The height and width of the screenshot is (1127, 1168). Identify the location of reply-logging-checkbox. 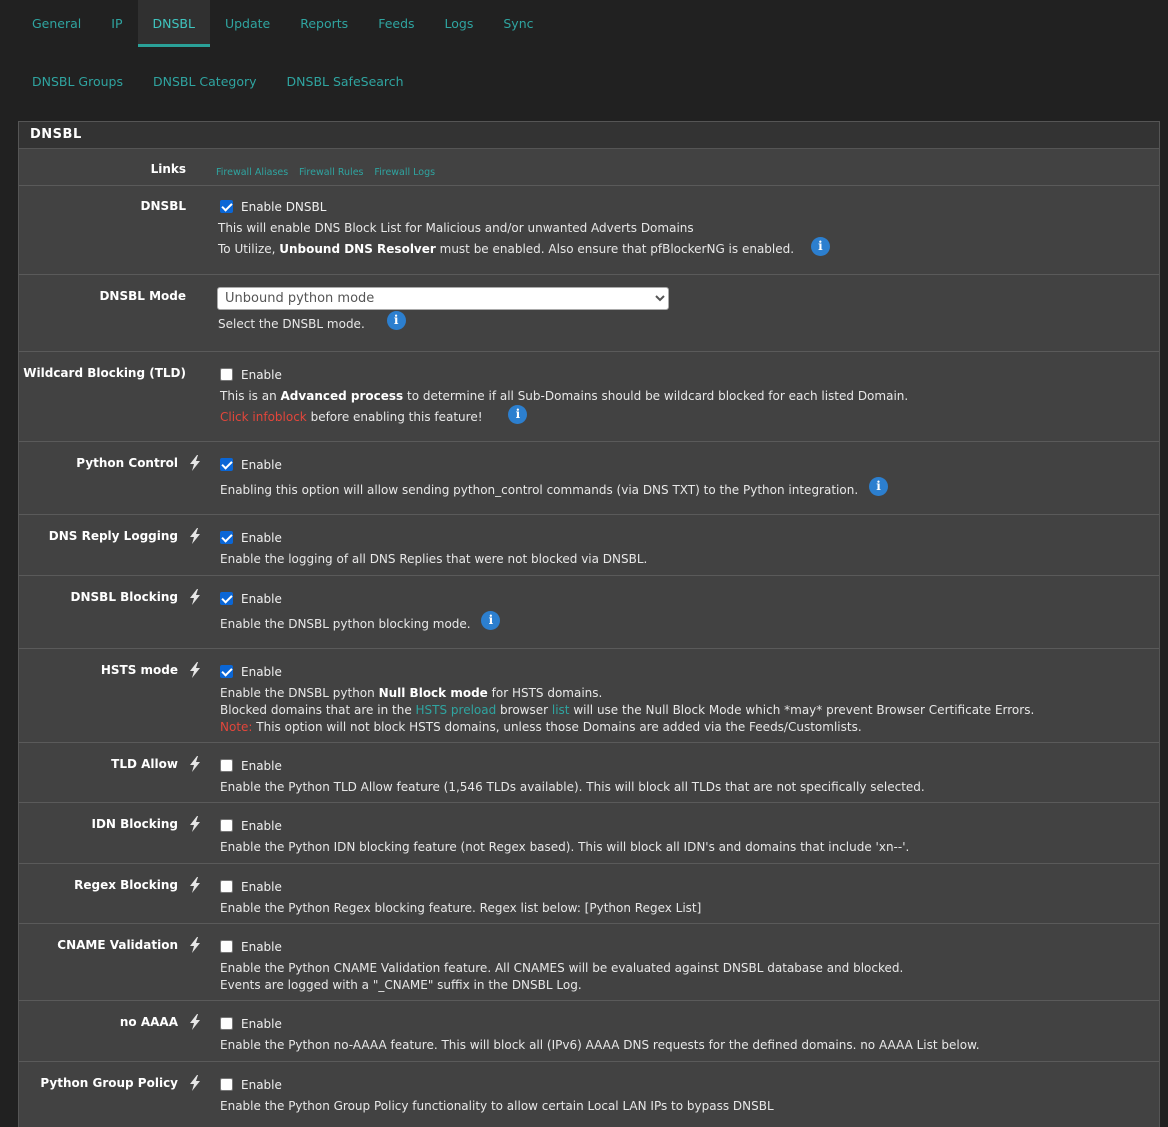
(226, 537).